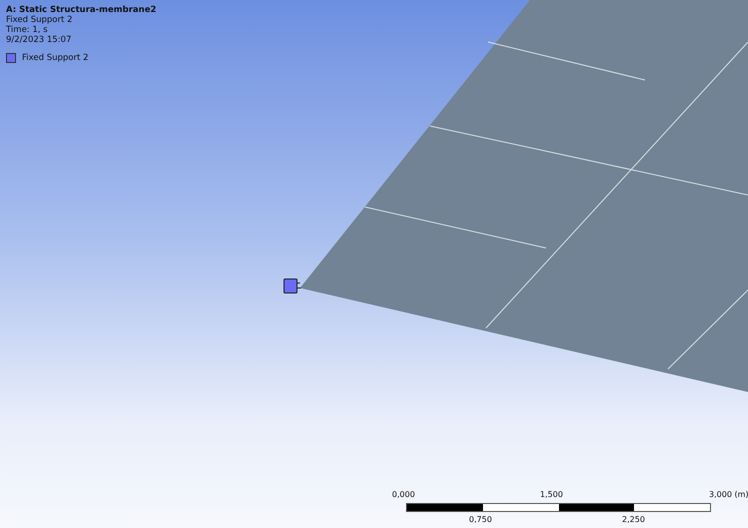  What do you see at coordinates (55, 58) in the screenshot?
I see `legend-label: Fixed Support 2` at bounding box center [55, 58].